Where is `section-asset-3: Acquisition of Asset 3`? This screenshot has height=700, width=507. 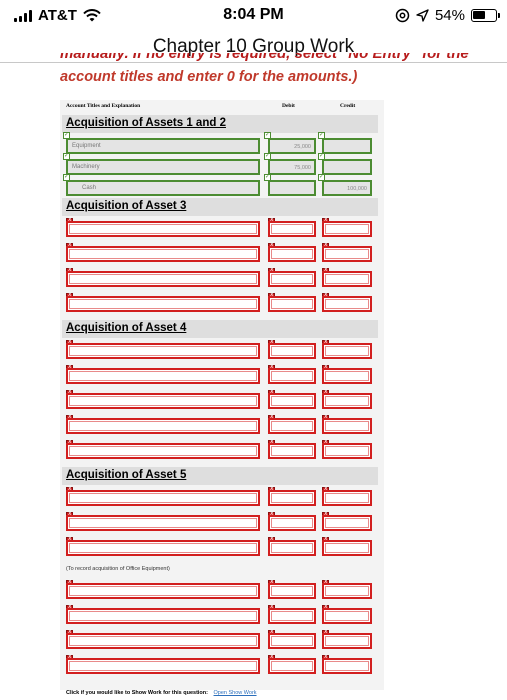 section-asset-3: Acquisition of Asset 3 is located at coordinates (220, 207).